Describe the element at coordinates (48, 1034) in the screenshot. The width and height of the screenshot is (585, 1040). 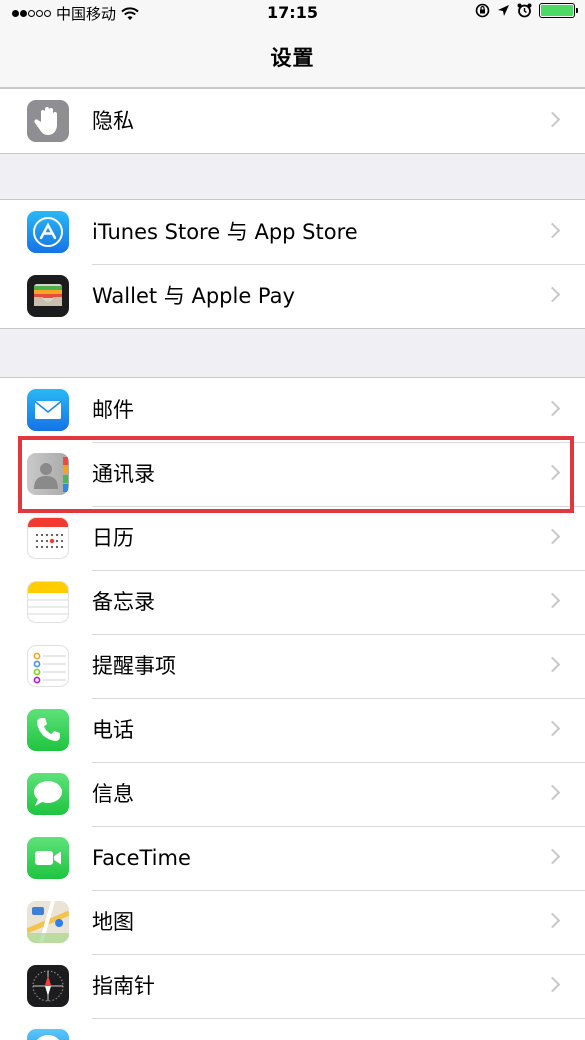
I see `safari-icon` at that location.